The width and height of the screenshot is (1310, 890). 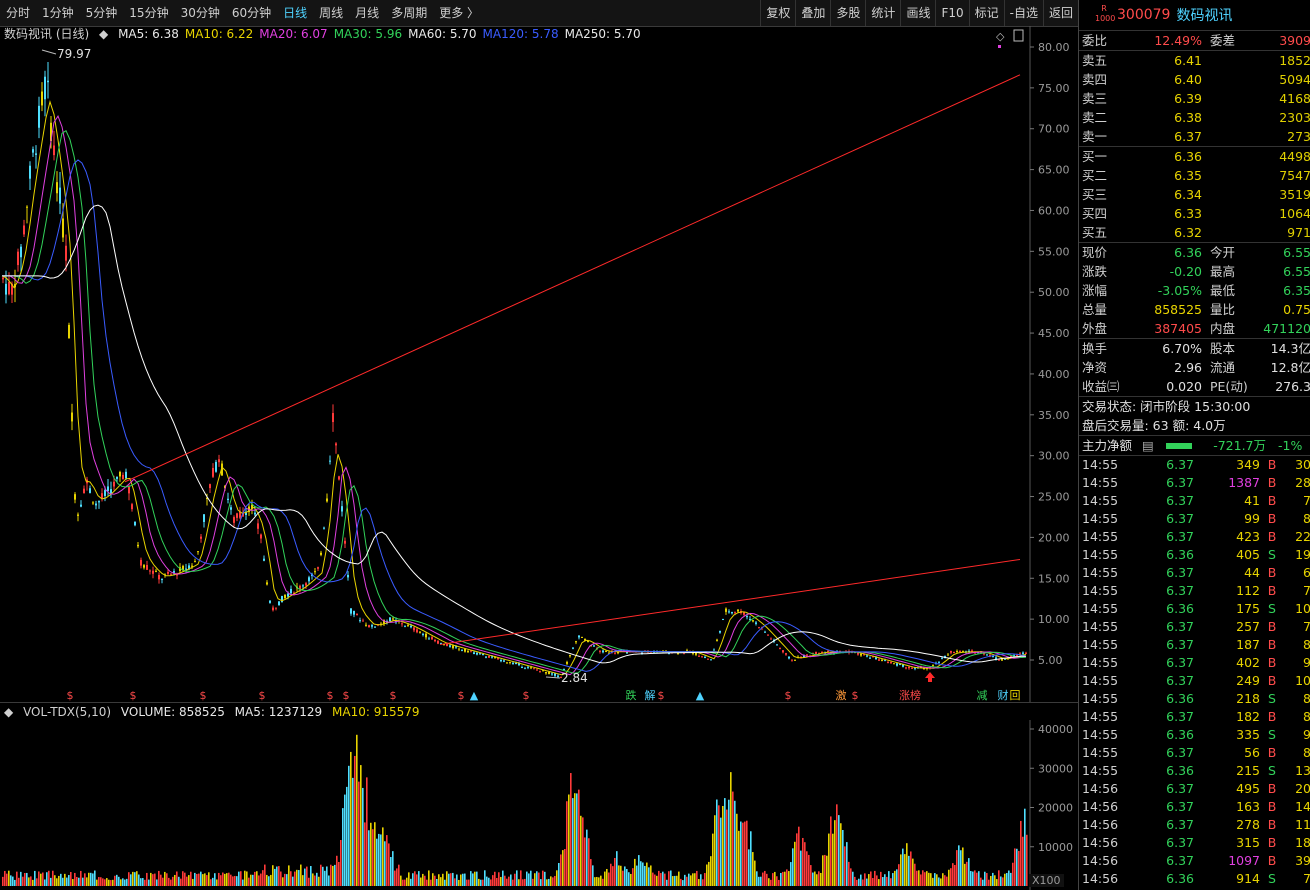 I want to click on sell-order-row: 卖三 6.39 4168, so click(x=1194, y=98).